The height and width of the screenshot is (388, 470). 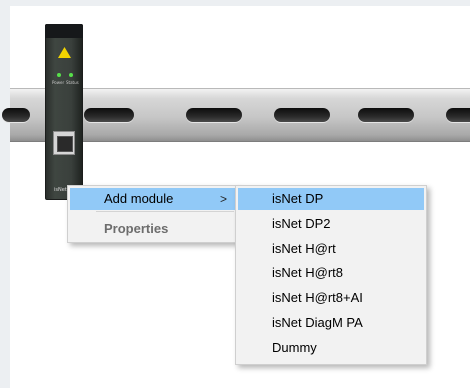 I want to click on menu-item-label: Properties, so click(x=136, y=228).